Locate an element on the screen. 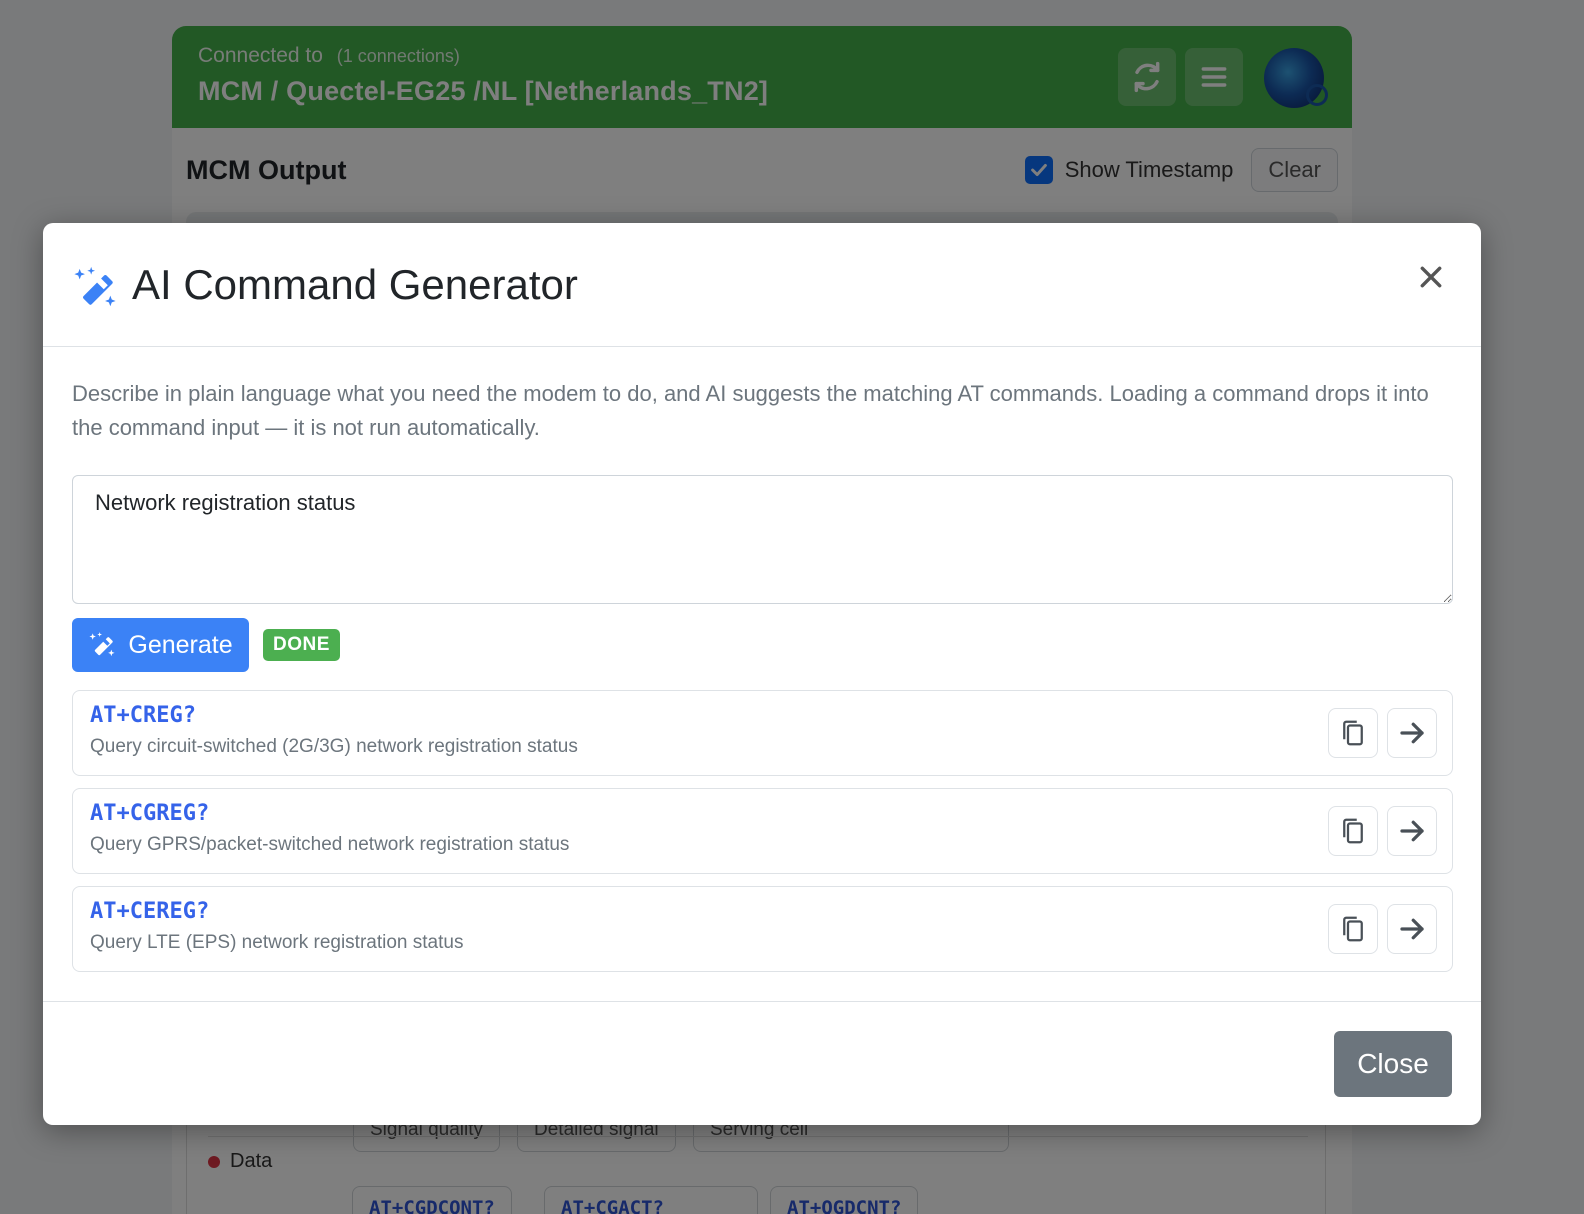 The height and width of the screenshot is (1214, 1584). prompt-input: Network registration status is located at coordinates (762, 539).